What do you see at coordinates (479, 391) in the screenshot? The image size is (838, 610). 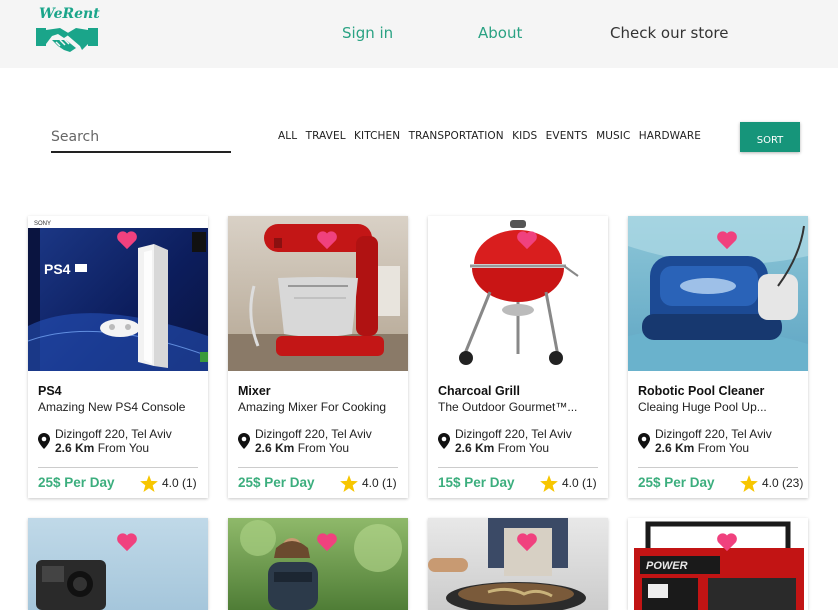 I see `product-title: Charcoal Grill` at bounding box center [479, 391].